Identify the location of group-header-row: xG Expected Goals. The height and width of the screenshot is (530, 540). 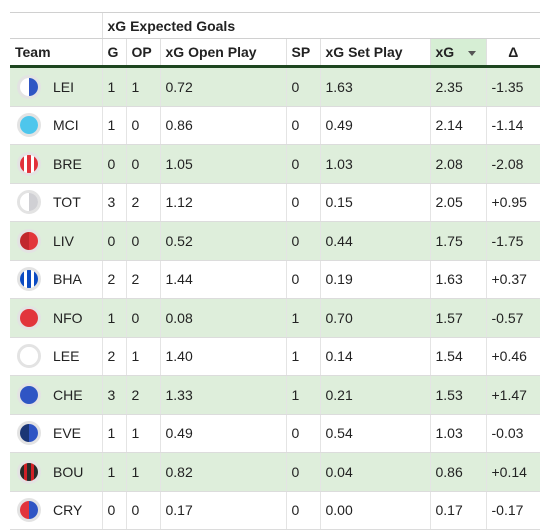
(275, 25).